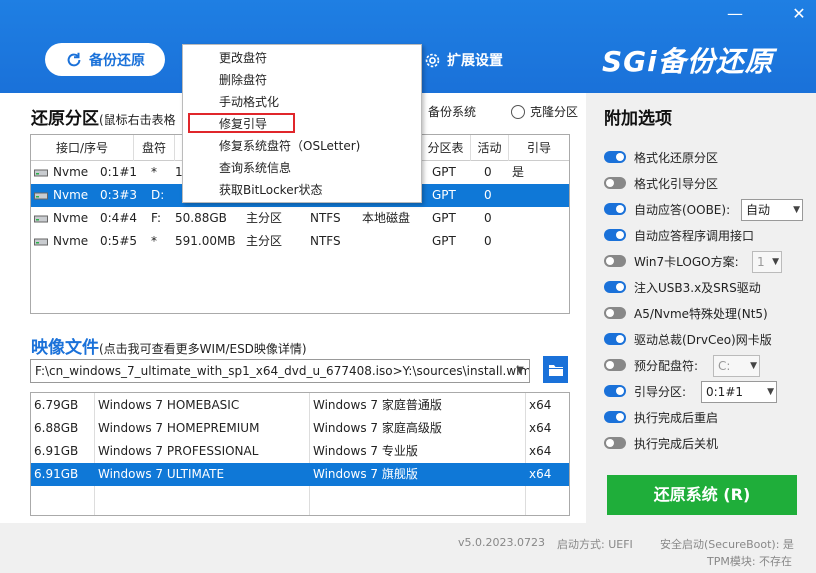 The image size is (816, 573). What do you see at coordinates (638, 119) in the screenshot?
I see `options-title: 附加选项` at bounding box center [638, 119].